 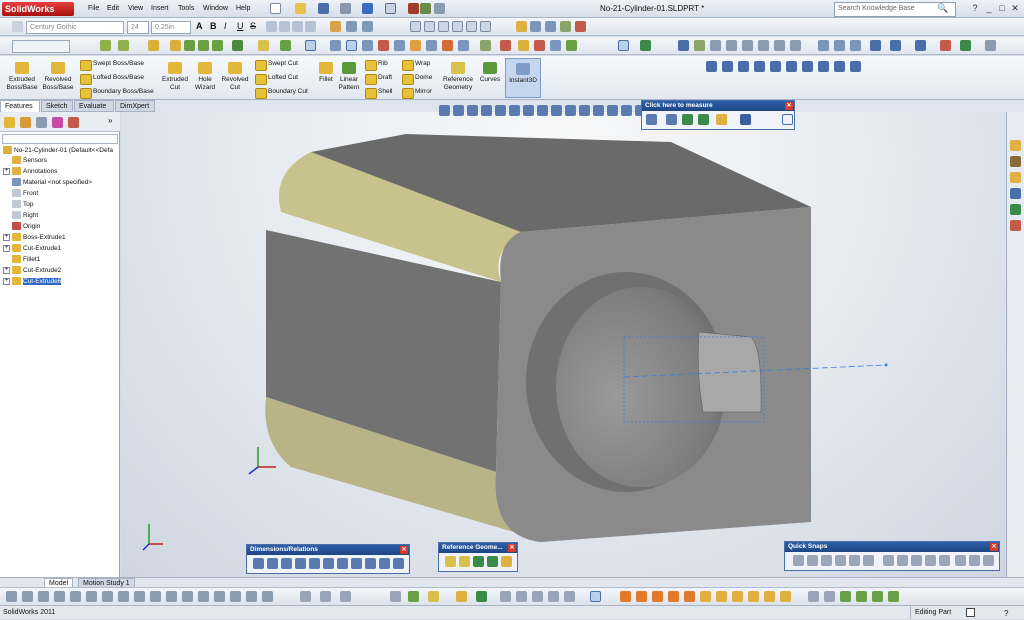 I want to click on tree-item-right: Right, so click(x=25, y=216).